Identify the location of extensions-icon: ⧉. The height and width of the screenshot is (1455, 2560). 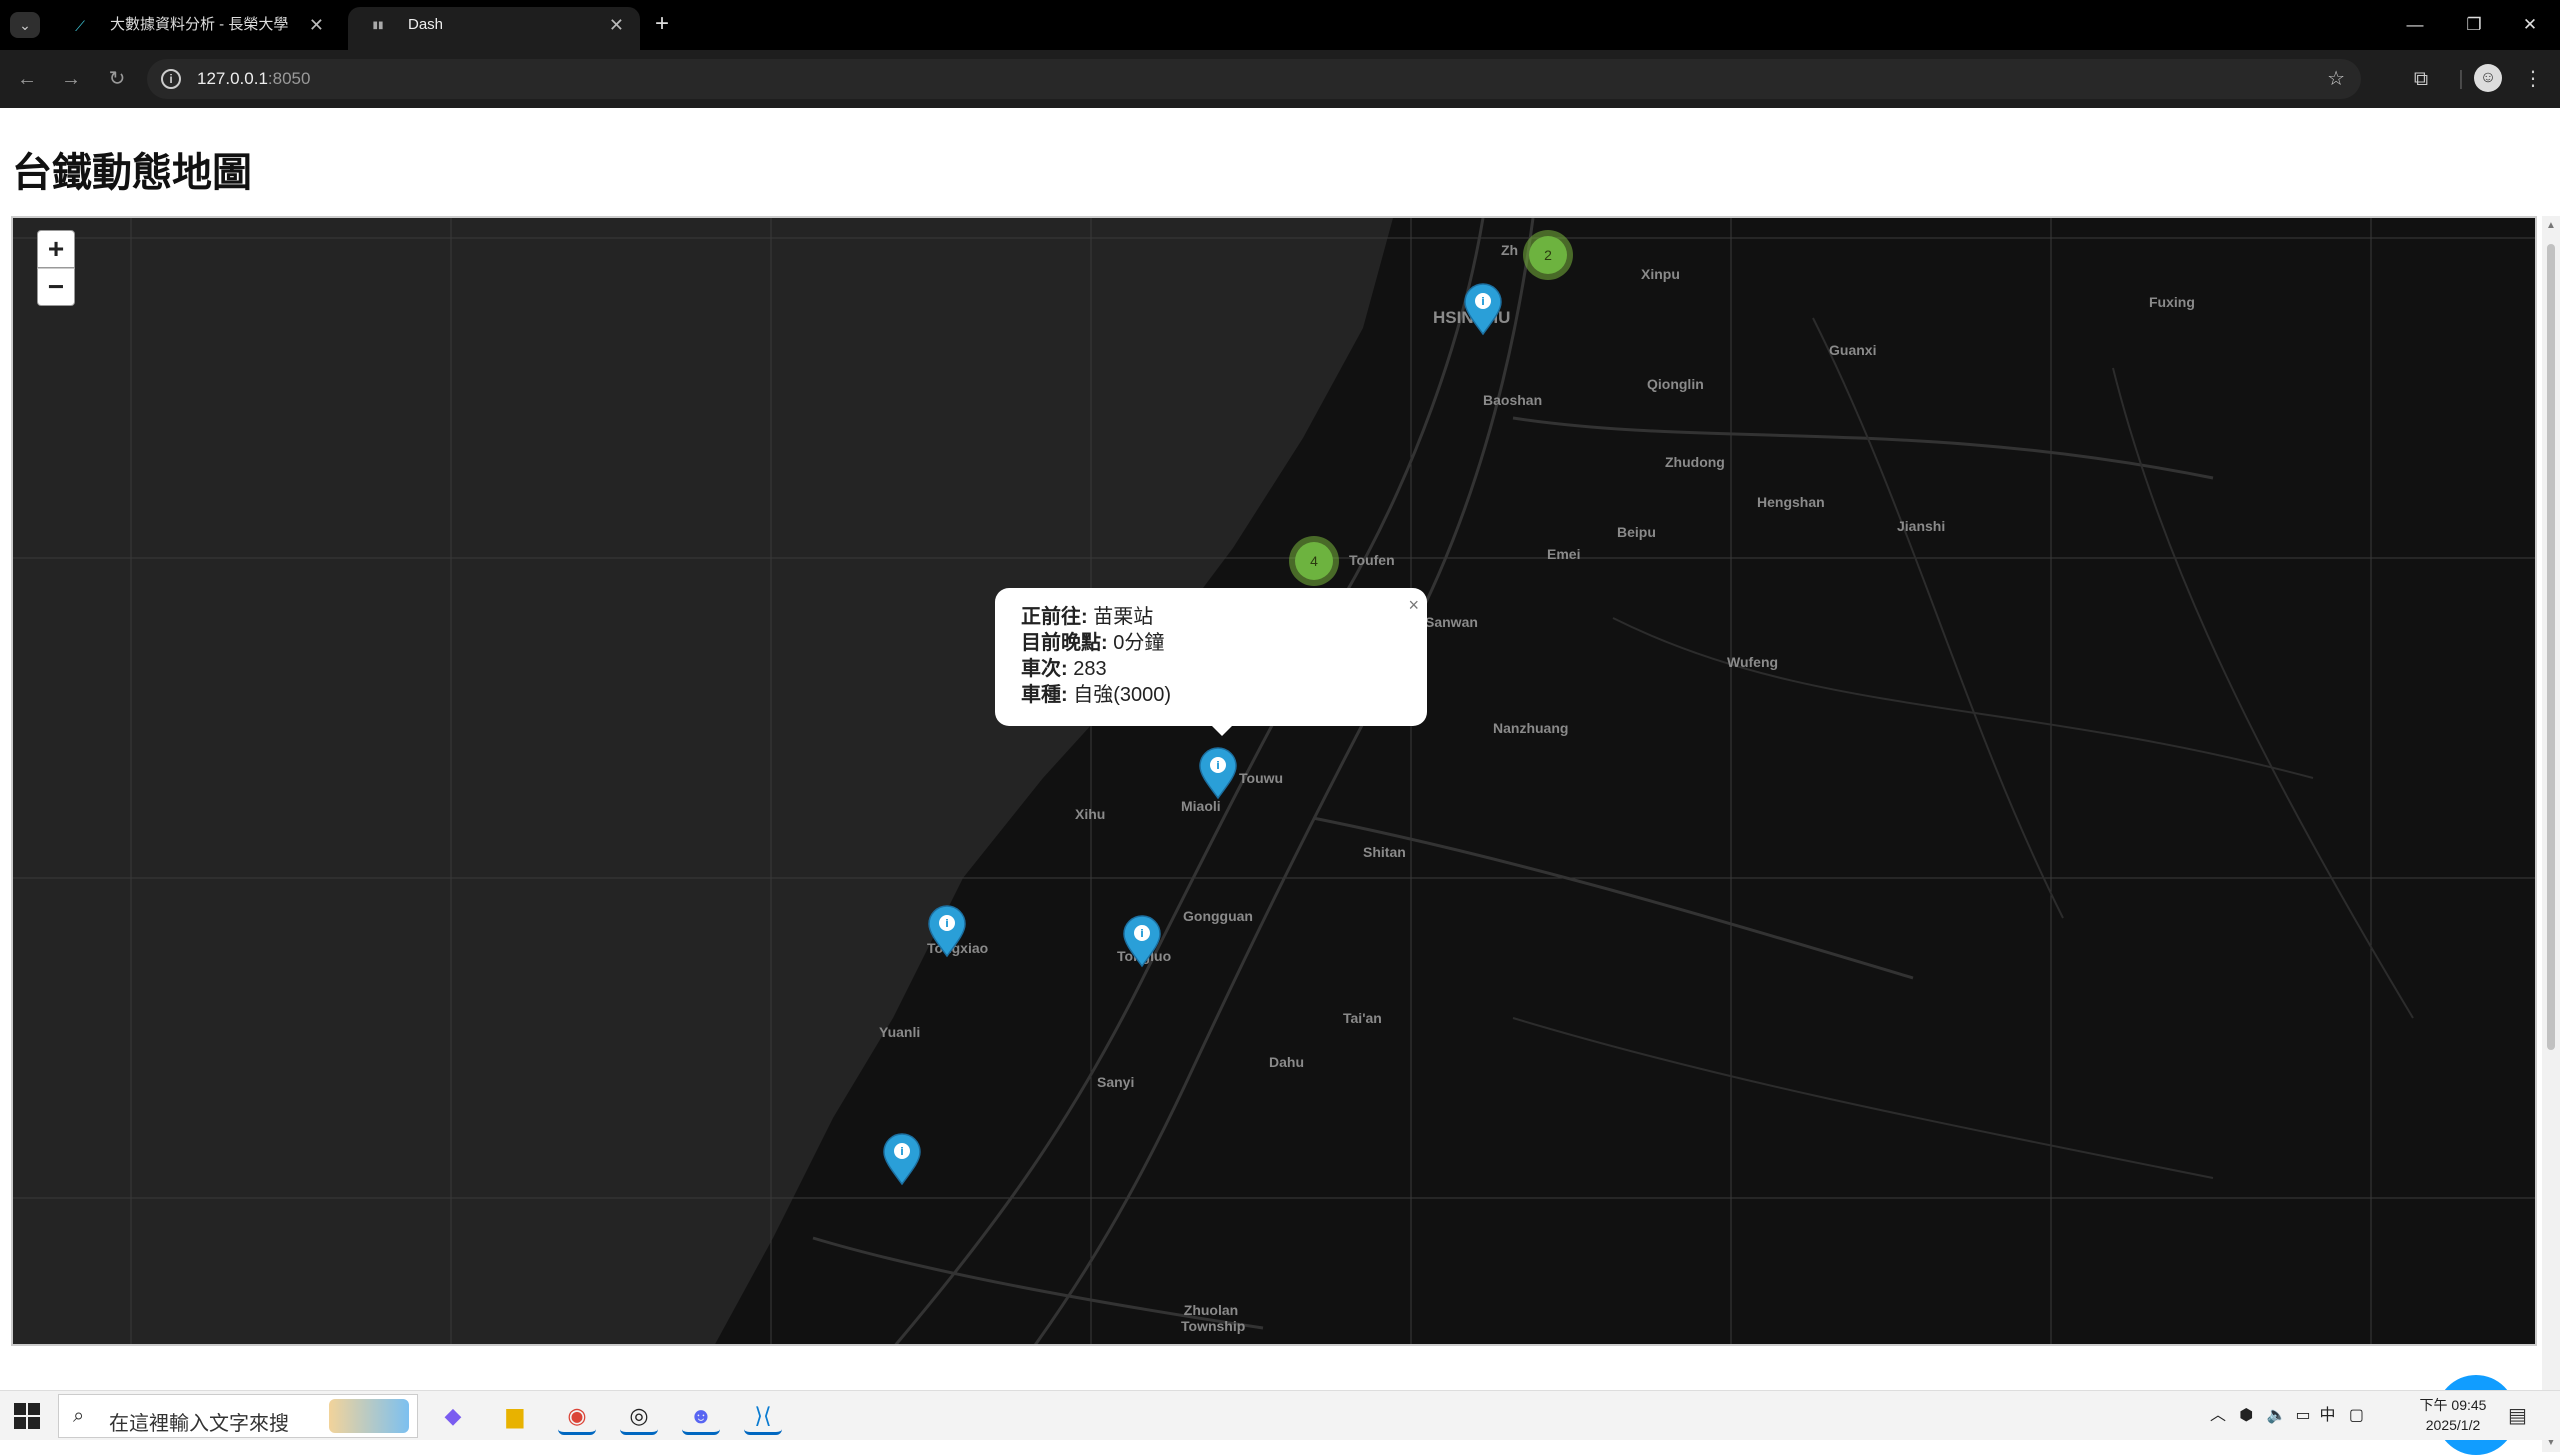
(2421, 79).